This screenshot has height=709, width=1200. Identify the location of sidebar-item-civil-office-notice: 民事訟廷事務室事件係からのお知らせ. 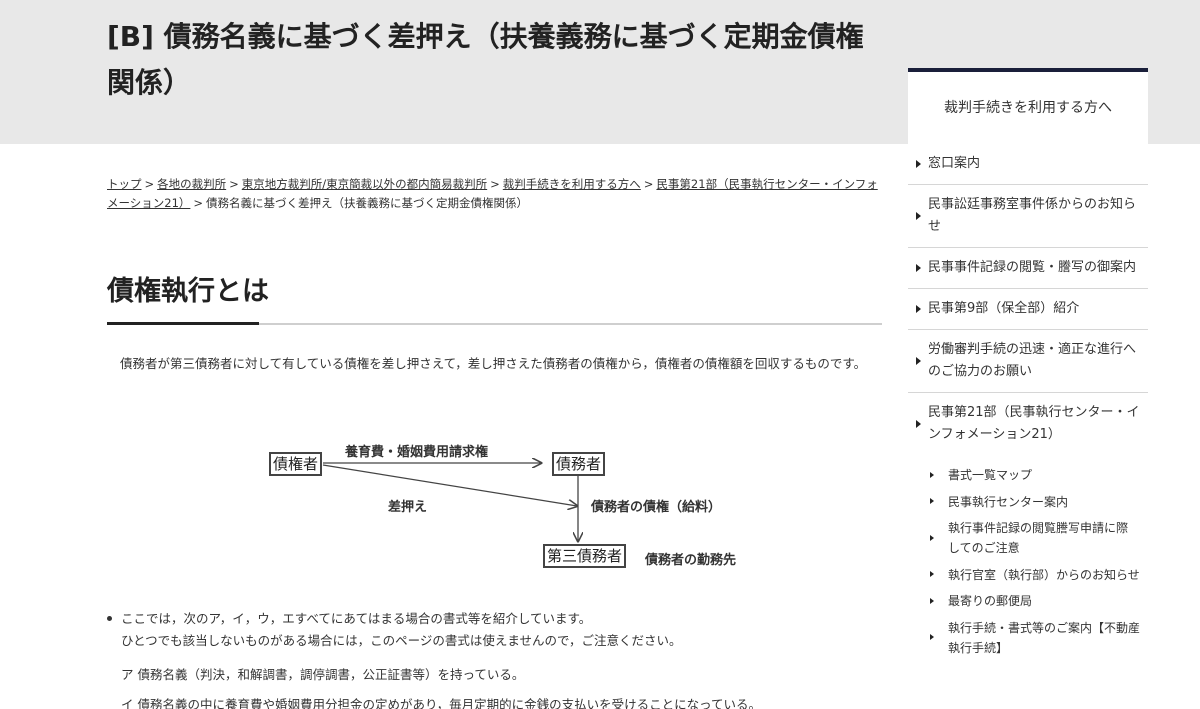
(1028, 216).